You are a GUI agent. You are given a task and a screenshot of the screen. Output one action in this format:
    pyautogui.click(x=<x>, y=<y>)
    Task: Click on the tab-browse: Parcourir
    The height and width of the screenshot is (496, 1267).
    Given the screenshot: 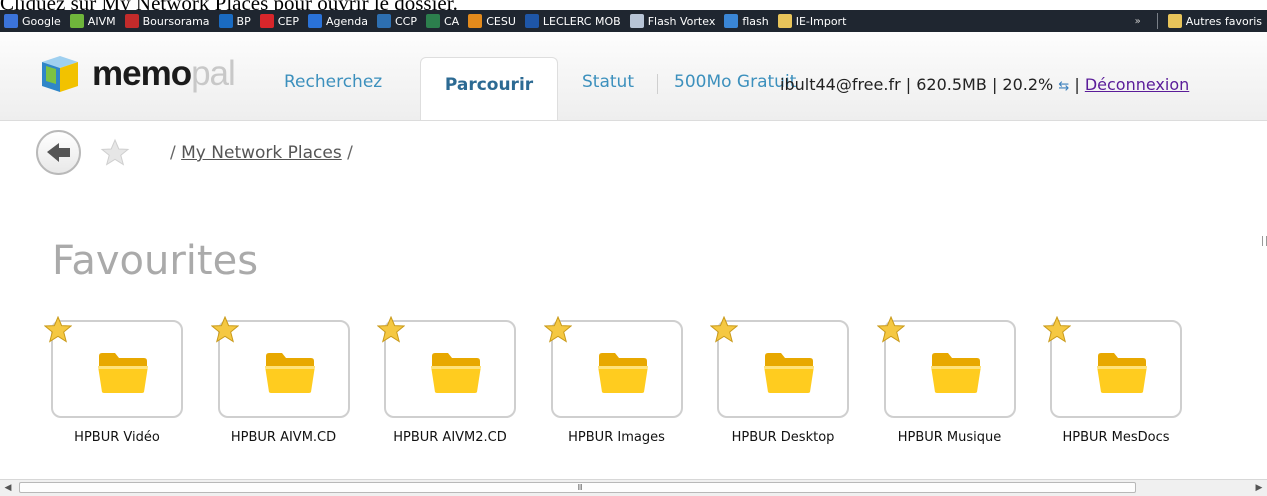 What is the action you would take?
    pyautogui.click(x=489, y=88)
    